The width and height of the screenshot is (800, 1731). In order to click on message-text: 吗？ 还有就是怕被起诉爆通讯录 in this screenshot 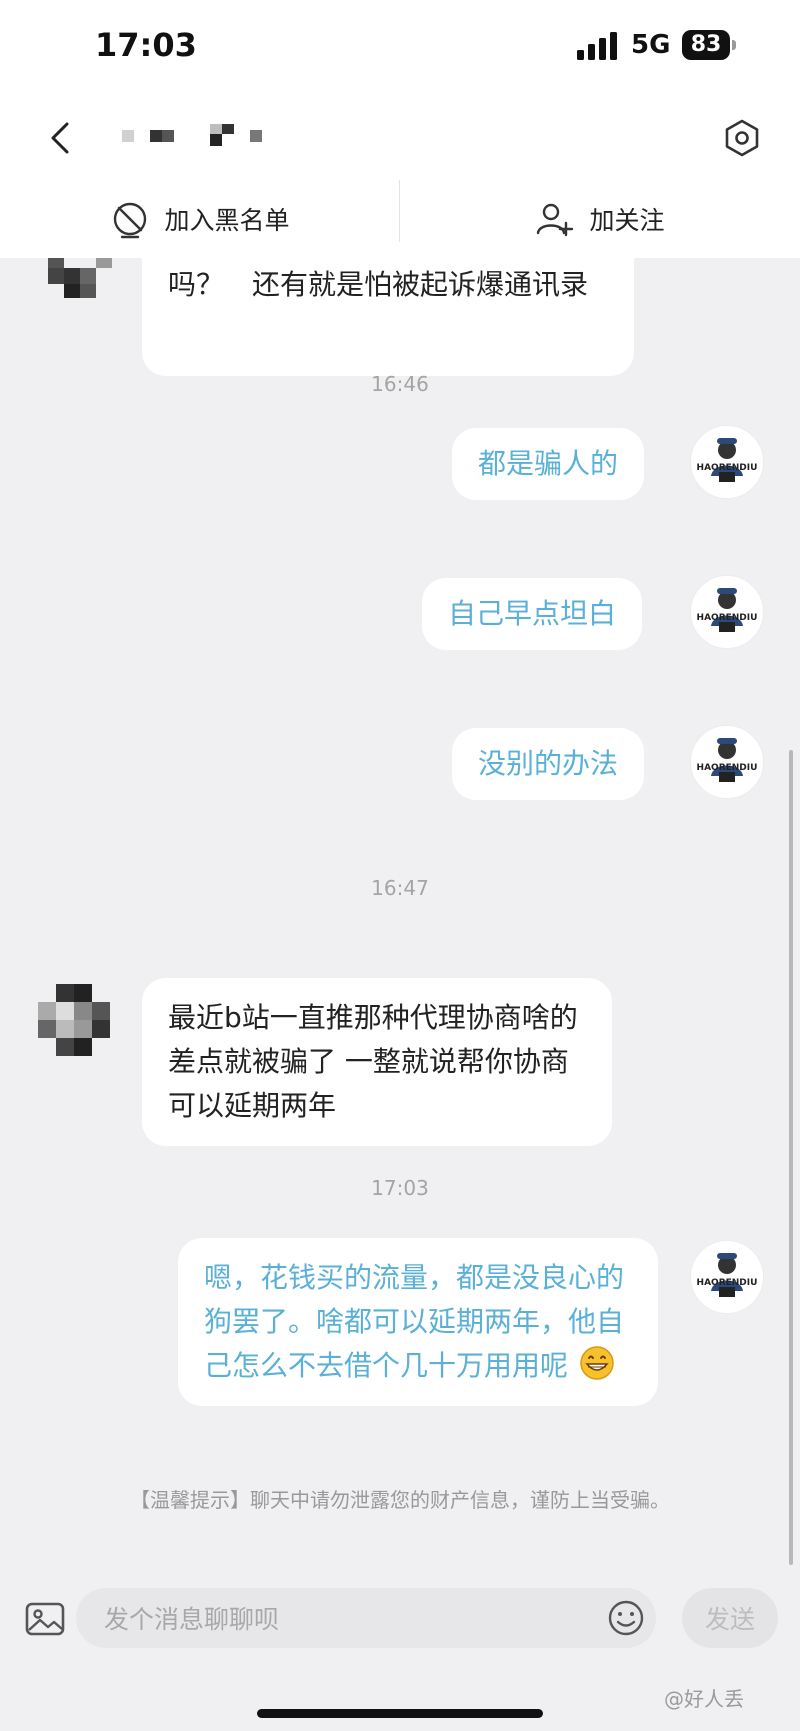, I will do `click(378, 284)`.